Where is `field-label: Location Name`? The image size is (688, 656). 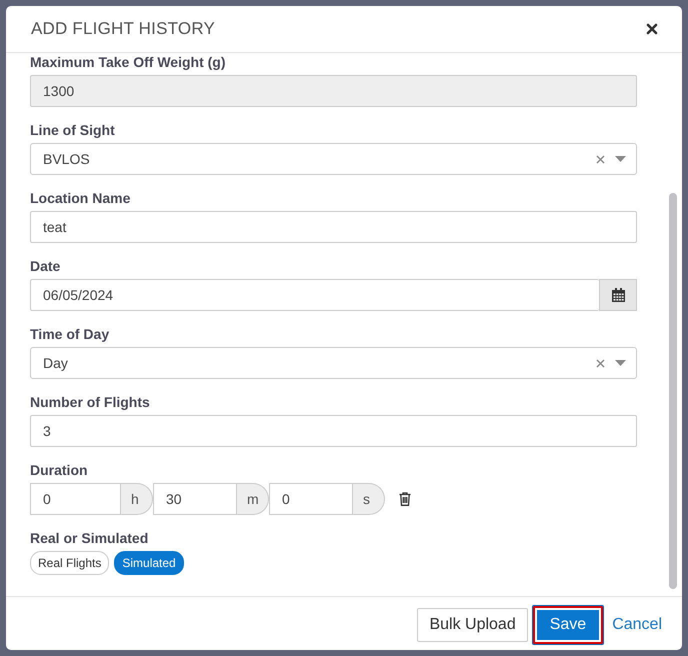
field-label: Location Name is located at coordinates (80, 198).